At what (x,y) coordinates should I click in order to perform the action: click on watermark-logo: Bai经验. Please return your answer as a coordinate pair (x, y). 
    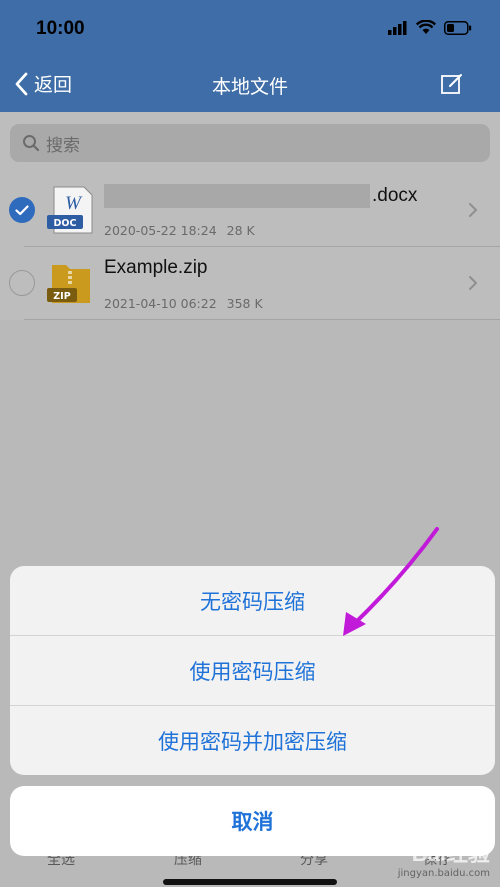
    Looking at the image, I should click on (450, 853).